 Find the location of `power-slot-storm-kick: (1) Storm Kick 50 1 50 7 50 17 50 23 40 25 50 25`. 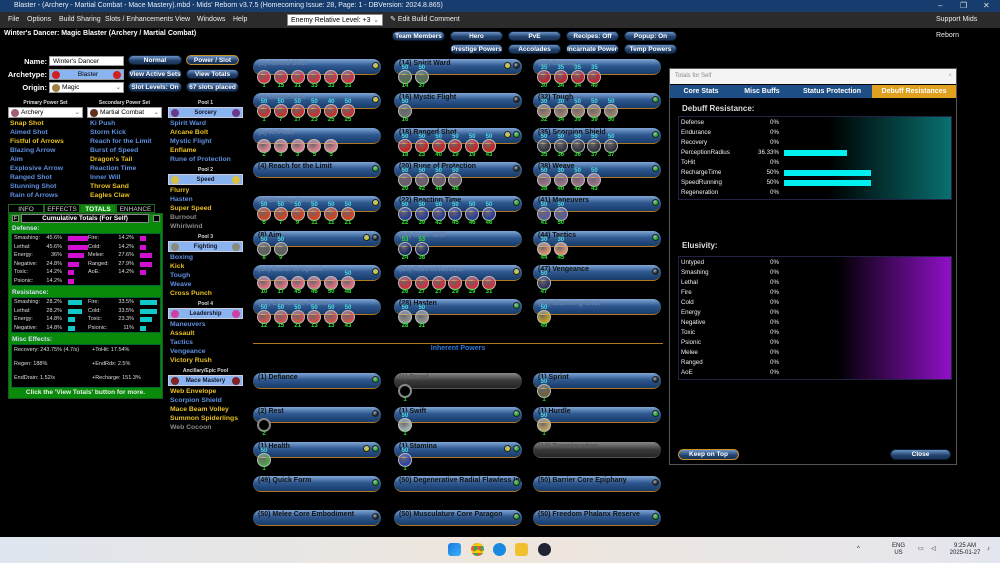

power-slot-storm-kick: (1) Storm Kick 50 1 50 7 50 17 50 23 40 25 50 25 is located at coordinates (317, 108).